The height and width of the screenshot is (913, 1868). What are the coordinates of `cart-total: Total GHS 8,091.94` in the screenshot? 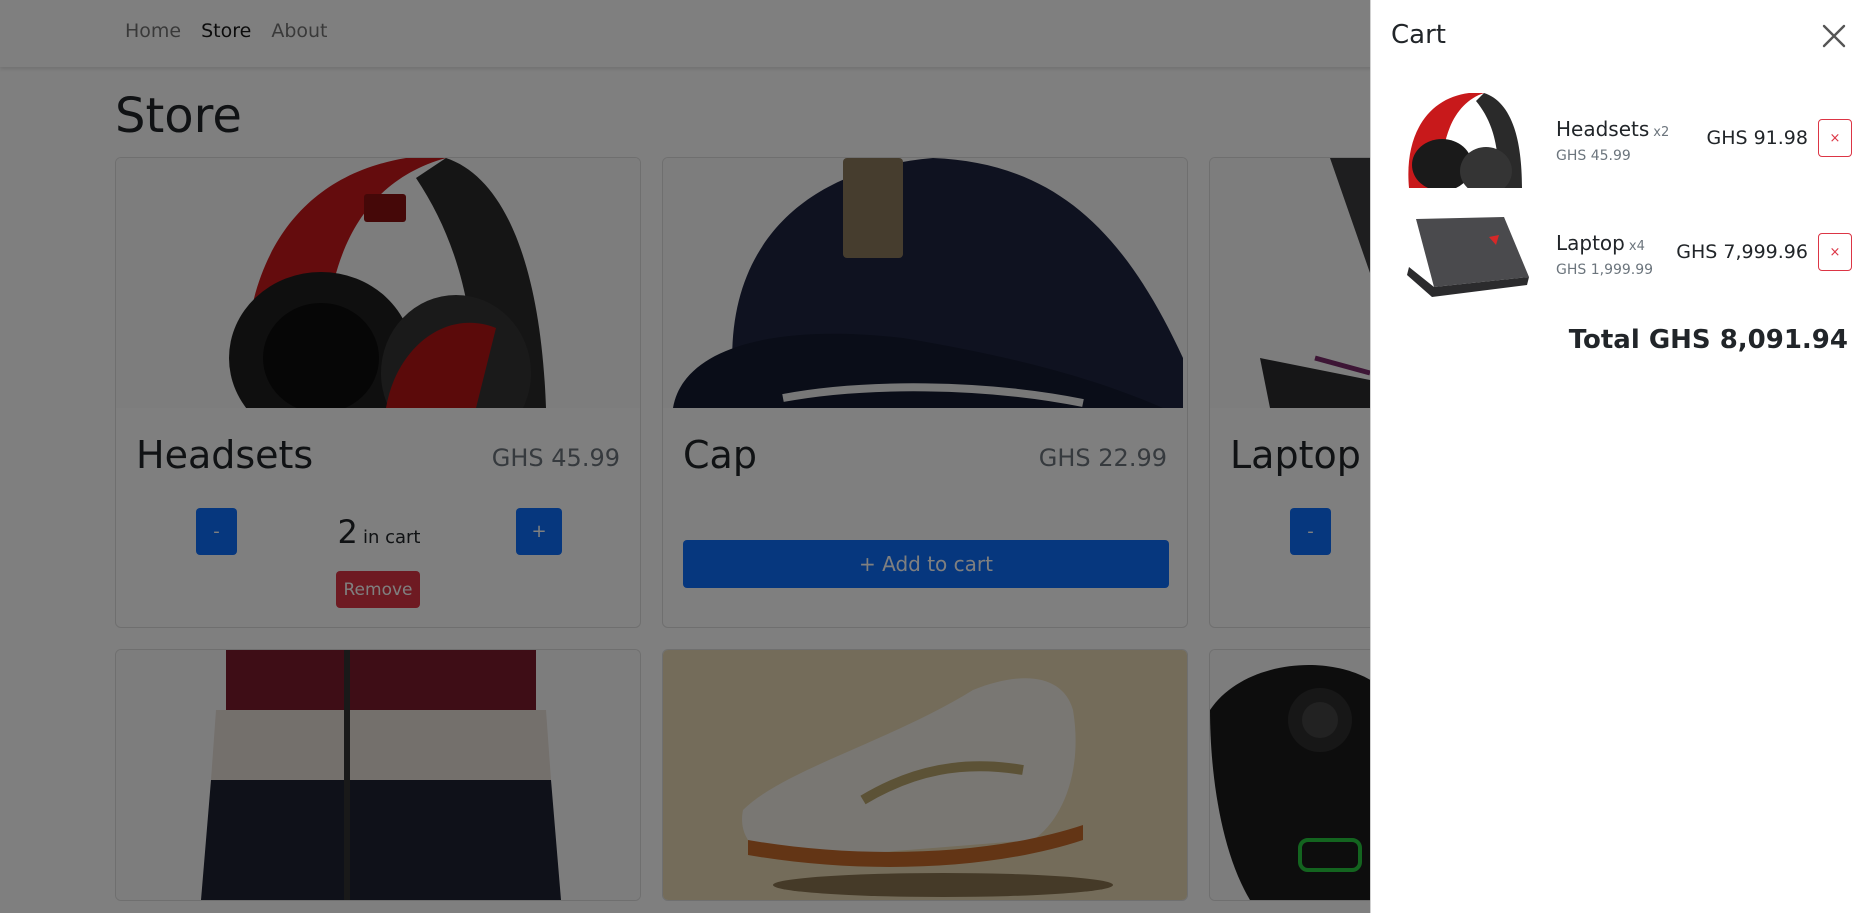 It's located at (1708, 340).